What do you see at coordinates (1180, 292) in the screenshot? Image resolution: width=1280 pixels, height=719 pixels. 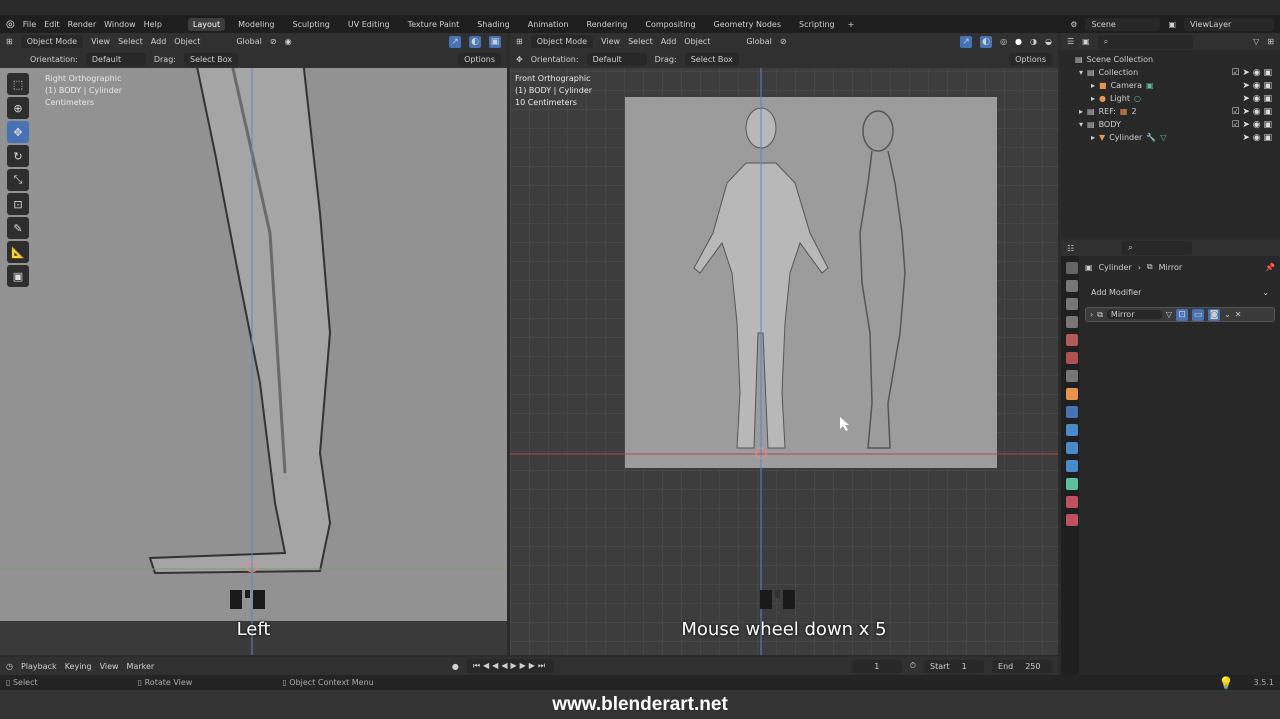 I see `add-modifier-dropdown: Add Modifier ⌄` at bounding box center [1180, 292].